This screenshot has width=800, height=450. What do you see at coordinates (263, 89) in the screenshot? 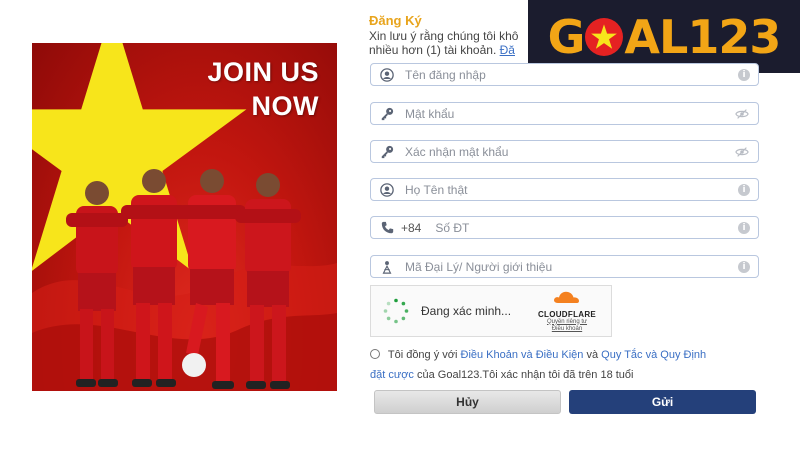
I see `join-us-headline: JOIN US NOW` at bounding box center [263, 89].